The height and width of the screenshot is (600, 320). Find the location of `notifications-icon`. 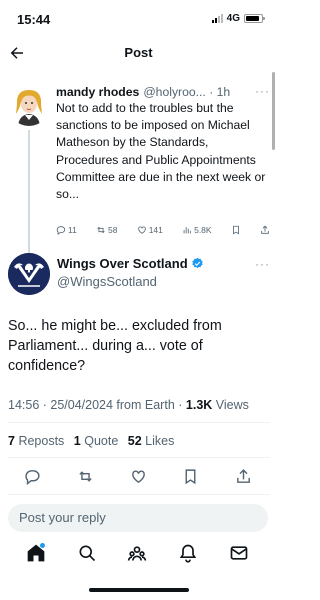

notifications-icon is located at coordinates (188, 553).